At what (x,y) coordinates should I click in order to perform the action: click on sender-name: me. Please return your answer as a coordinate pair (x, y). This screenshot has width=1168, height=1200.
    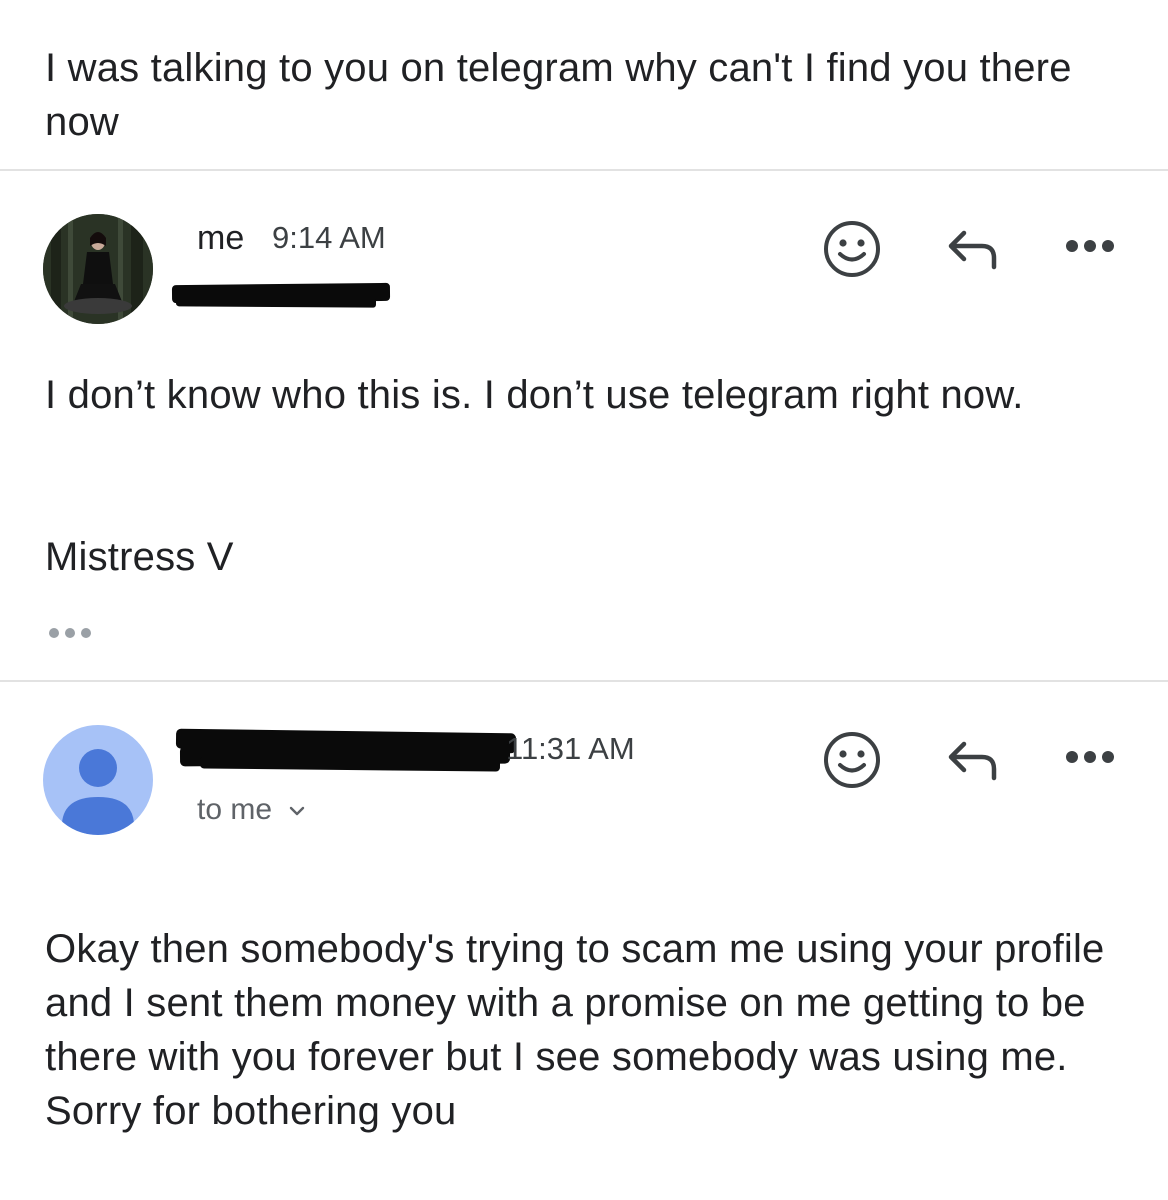
    Looking at the image, I should click on (220, 238).